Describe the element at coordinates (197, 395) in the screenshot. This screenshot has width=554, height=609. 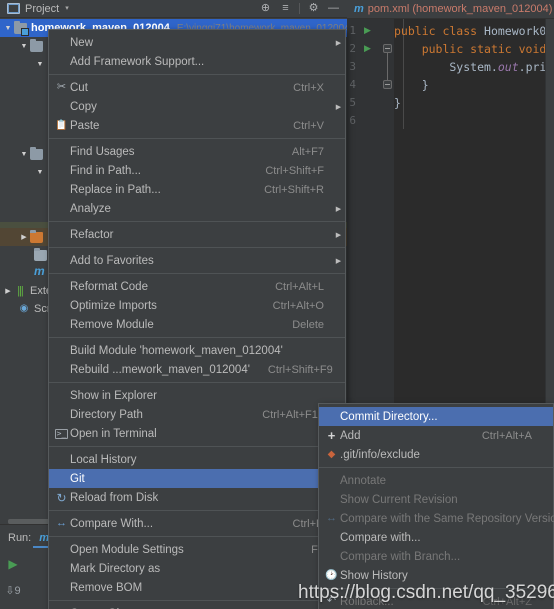
I see `menu-item-show-in-explorer: Show in Explorer ▶` at that location.